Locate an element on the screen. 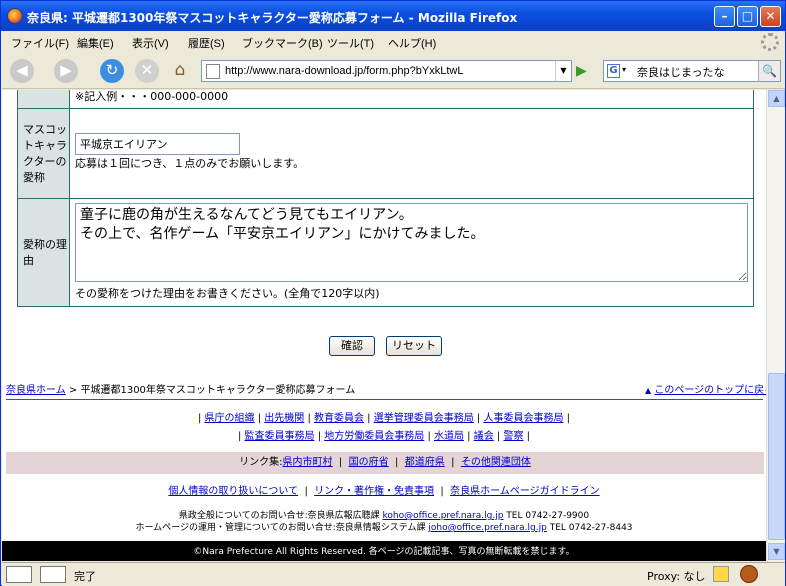 The image size is (786, 586). breadcrumb-current: 平城遷都1300年祭マスコットキャラクター愛称応募フォーム is located at coordinates (218, 390).